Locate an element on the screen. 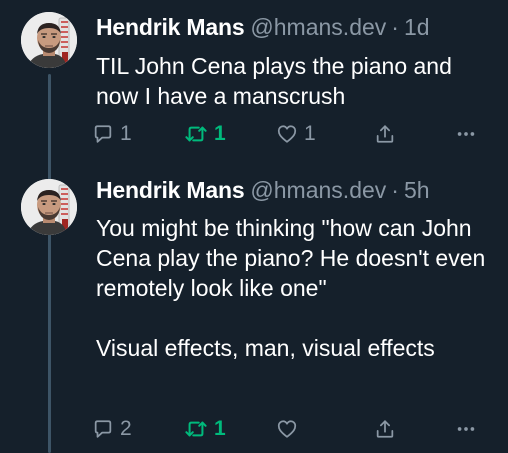 This screenshot has width=508, height=453. like-count: 1 is located at coordinates (310, 133).